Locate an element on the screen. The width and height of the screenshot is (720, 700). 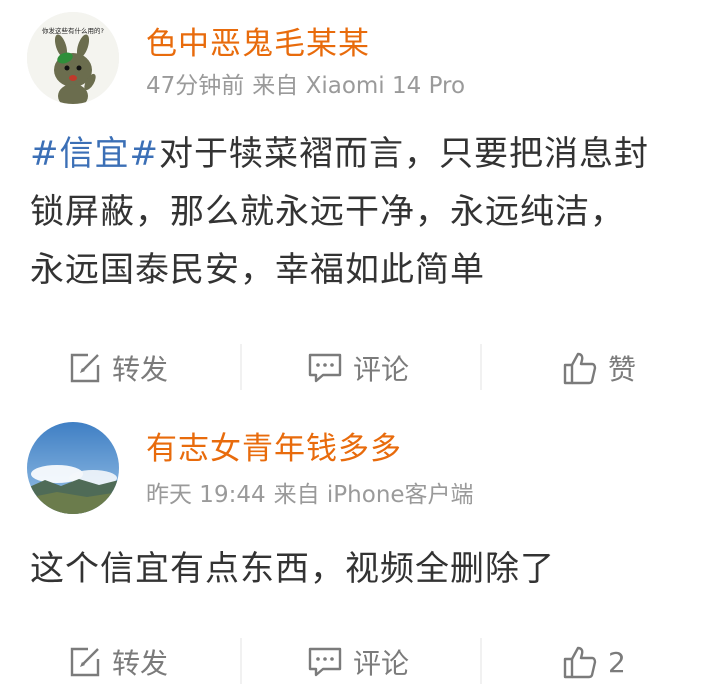
content-line-1: 对于犊菜褶而言，只要把消息封 is located at coordinates (403, 154).